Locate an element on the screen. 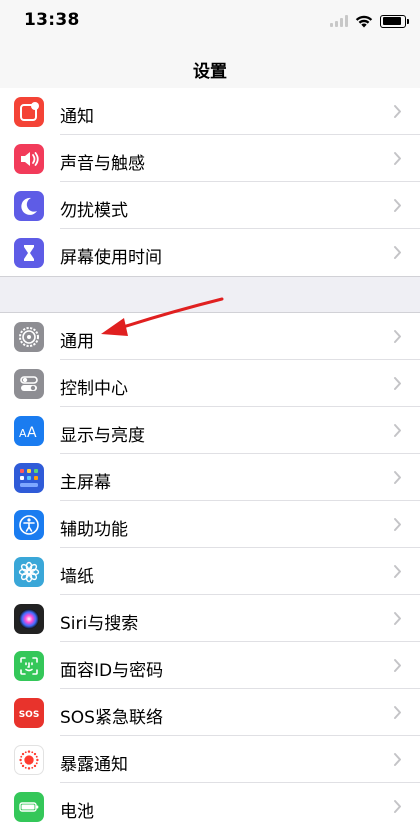  svg-text: SOS is located at coordinates (29, 715).